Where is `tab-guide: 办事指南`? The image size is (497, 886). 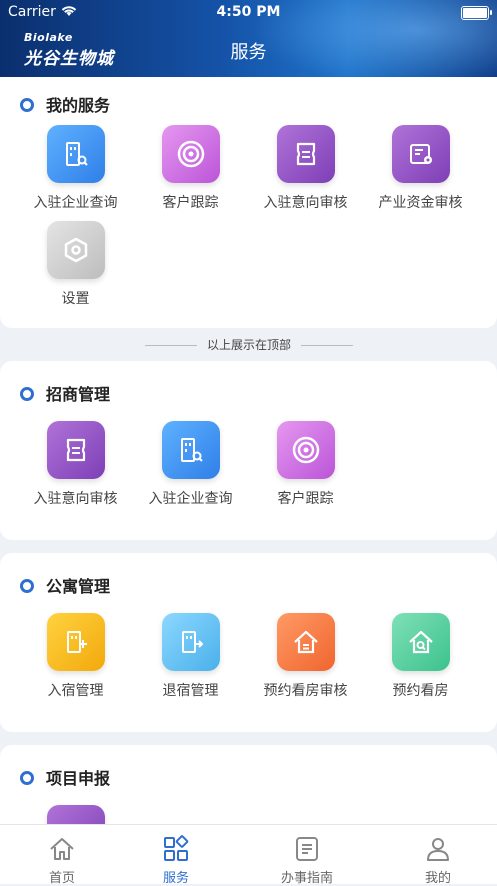
tab-guide: 办事指南 is located at coordinates (307, 855).